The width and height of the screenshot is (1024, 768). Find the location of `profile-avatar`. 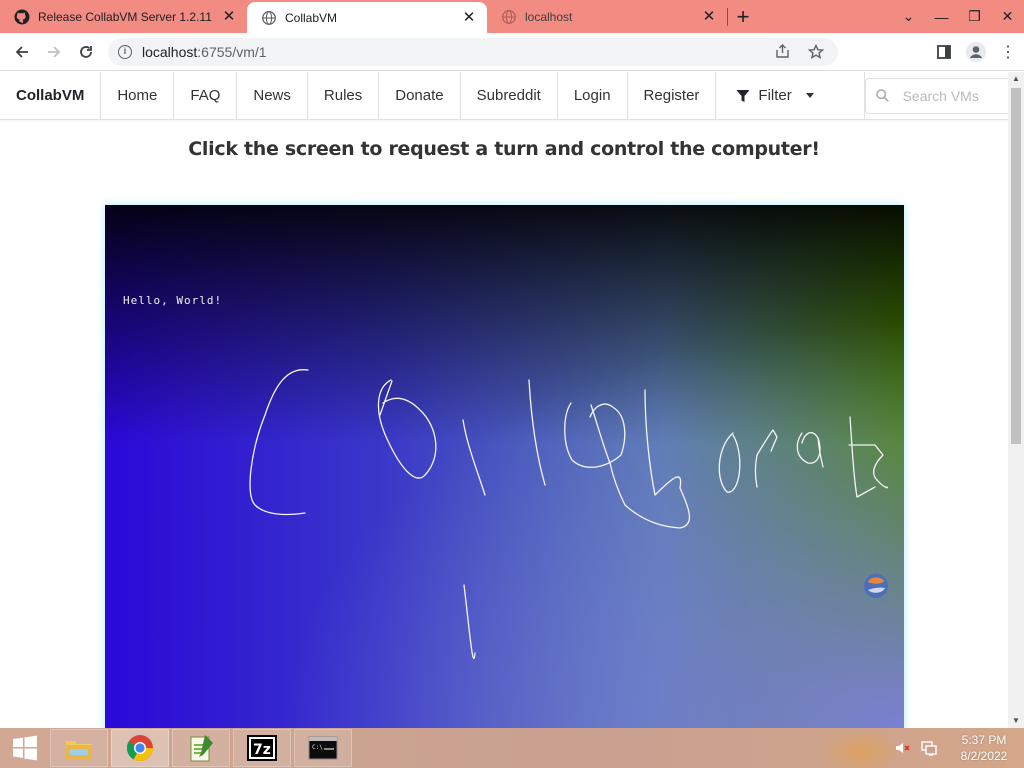

profile-avatar is located at coordinates (976, 52).